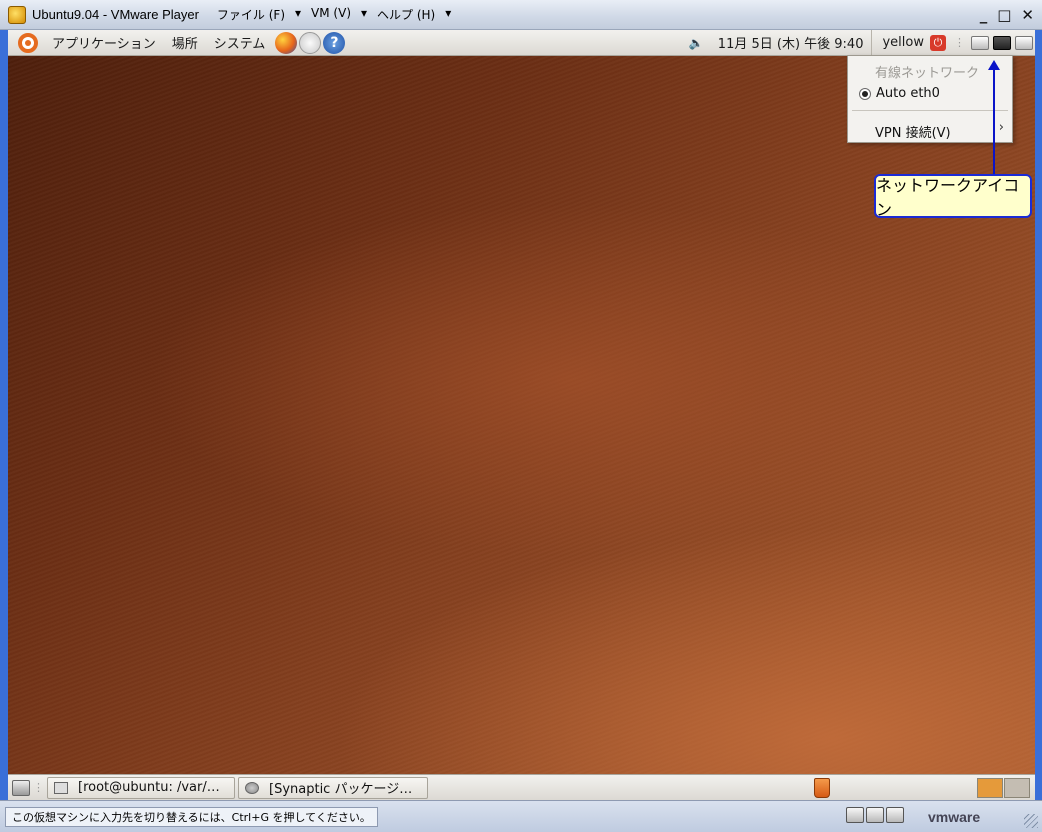  Describe the element at coordinates (791, 42) in the screenshot. I see `clock: 11月 5日 (木) 午後 9:40` at that location.